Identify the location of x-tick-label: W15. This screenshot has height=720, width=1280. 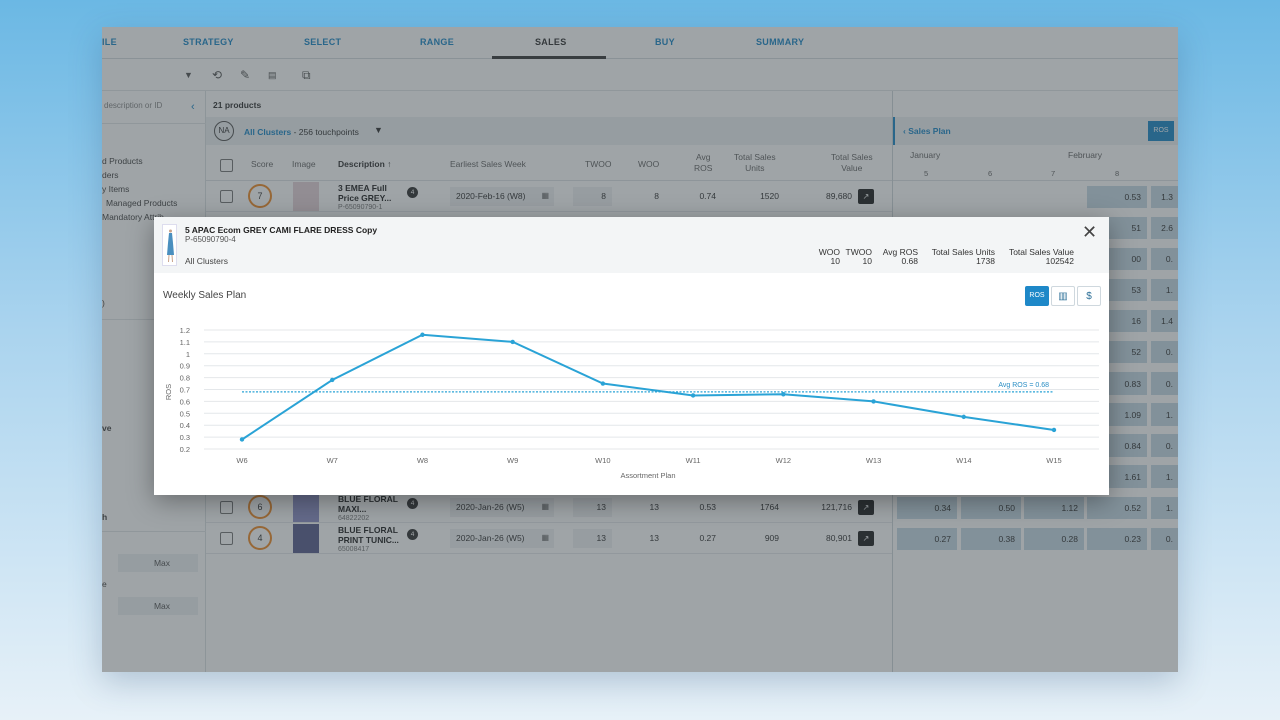
(1053, 460).